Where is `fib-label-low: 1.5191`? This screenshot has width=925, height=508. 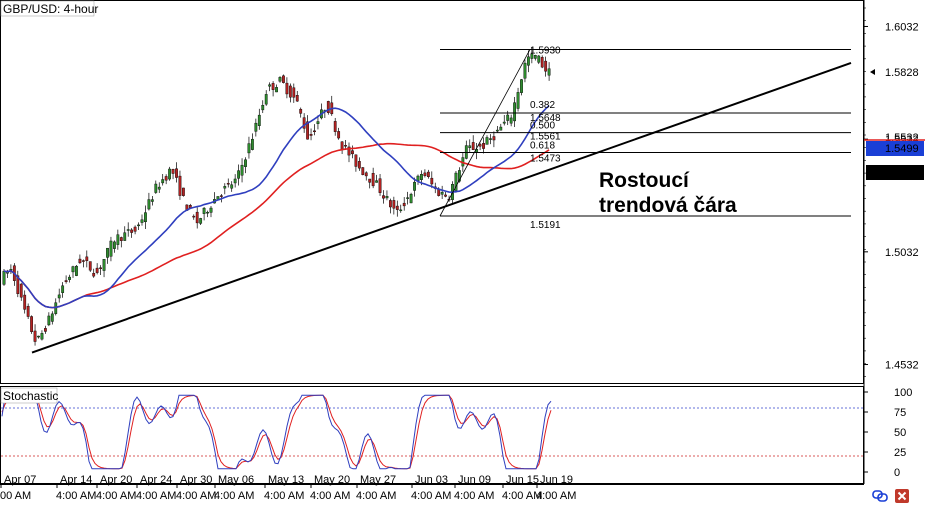
fib-label-low: 1.5191 is located at coordinates (545, 225).